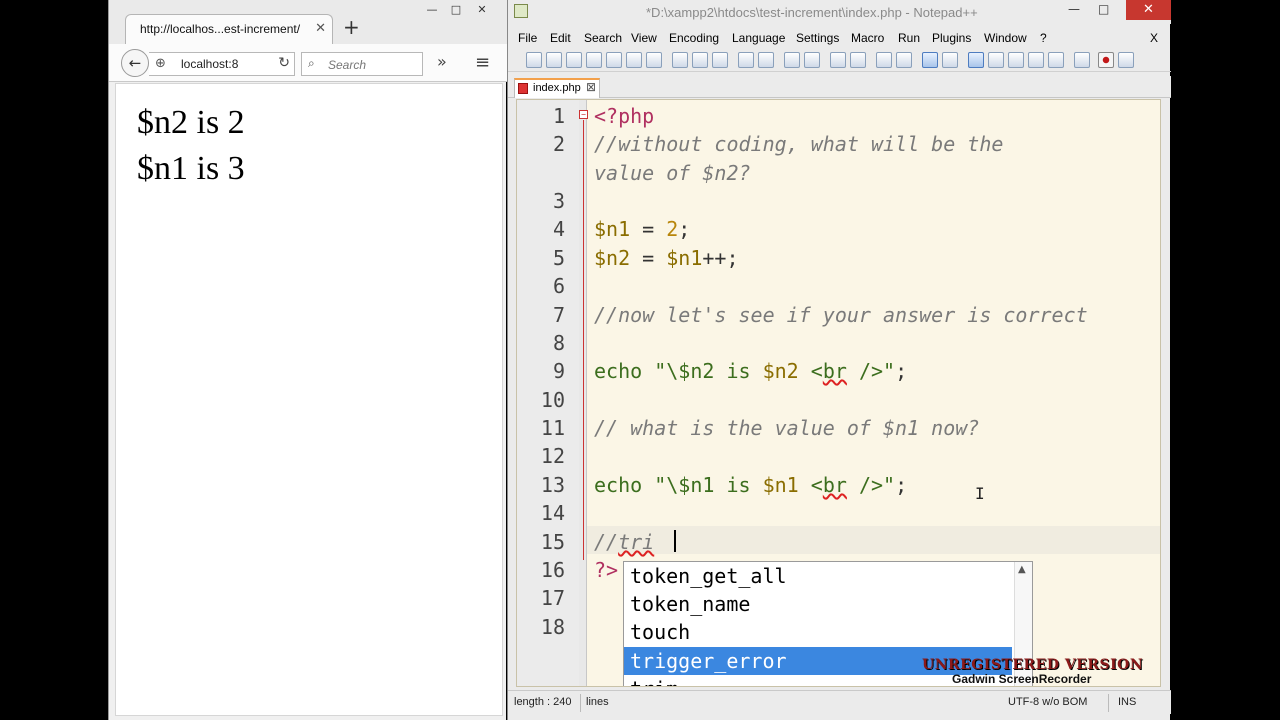 This screenshot has width=1280, height=720. I want to click on sync-horizontal-icon, so click(904, 60).